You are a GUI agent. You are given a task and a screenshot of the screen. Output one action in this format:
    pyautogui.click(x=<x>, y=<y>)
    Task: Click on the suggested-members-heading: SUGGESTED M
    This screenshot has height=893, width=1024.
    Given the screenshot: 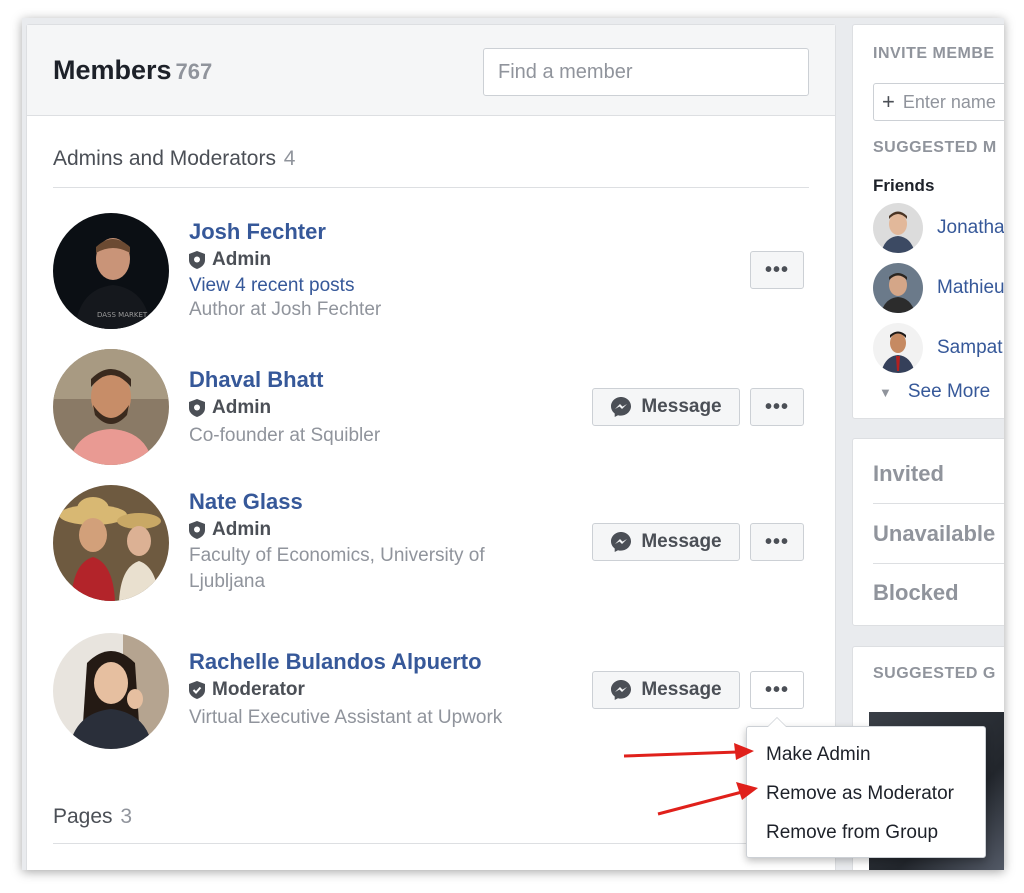 What is the action you would take?
    pyautogui.click(x=935, y=147)
    